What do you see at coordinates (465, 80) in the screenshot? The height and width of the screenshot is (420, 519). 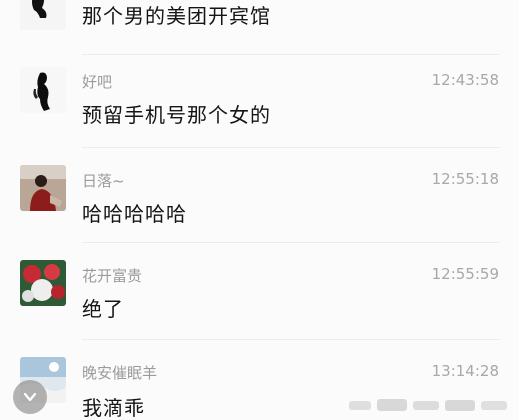 I see `message-time: 12:43:58` at bounding box center [465, 80].